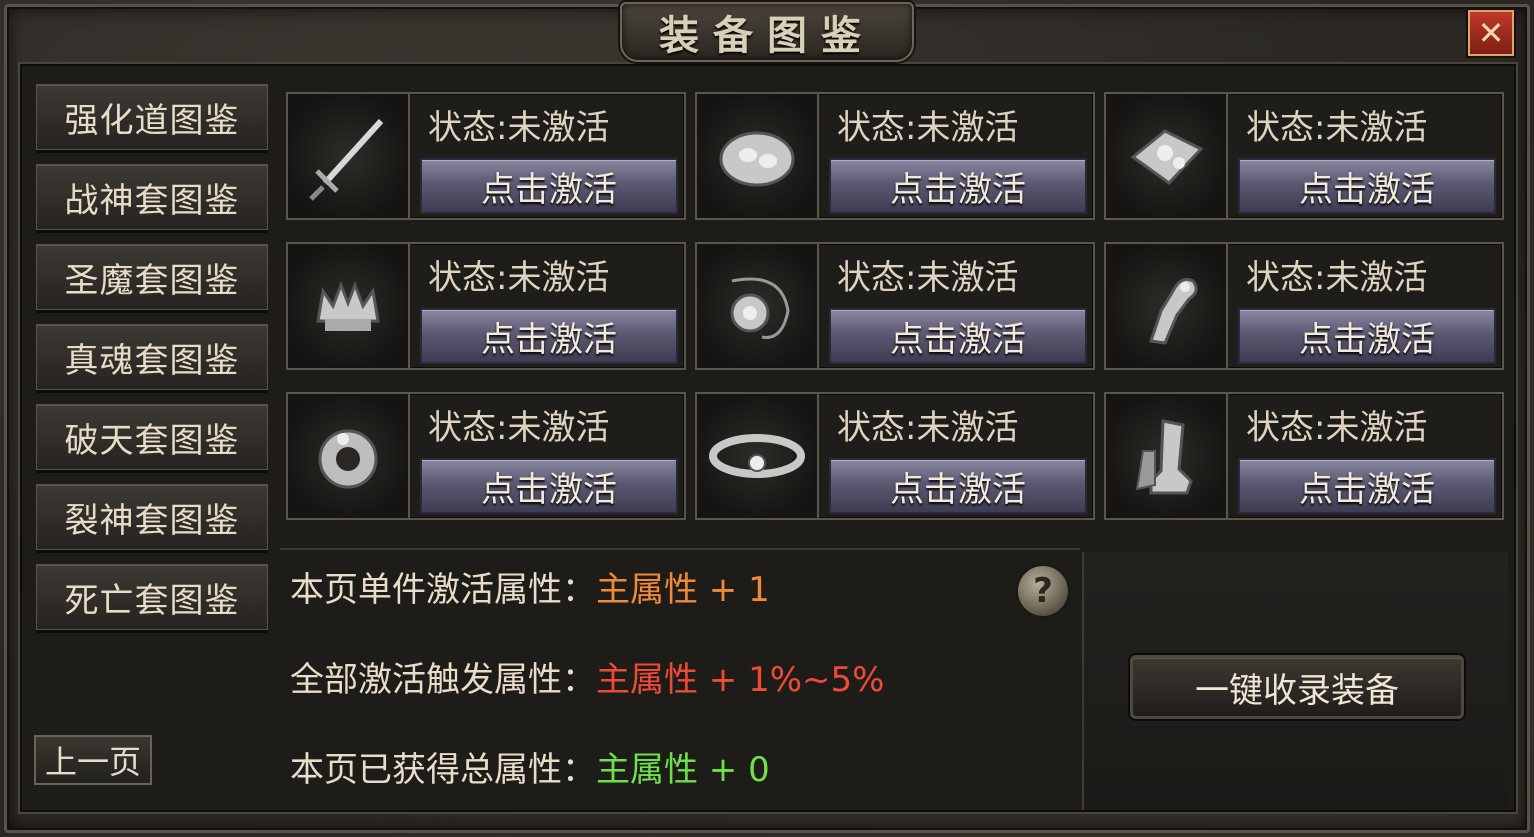 The width and height of the screenshot is (1534, 837). I want to click on ring-icon, so click(348, 459).